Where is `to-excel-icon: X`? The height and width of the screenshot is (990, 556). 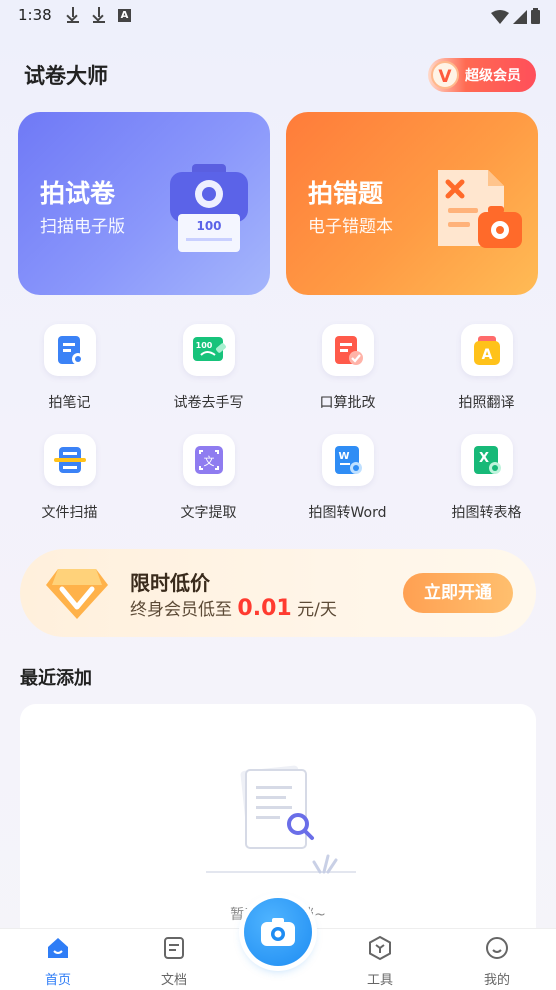
to-excel-icon: X is located at coordinates (486, 460).